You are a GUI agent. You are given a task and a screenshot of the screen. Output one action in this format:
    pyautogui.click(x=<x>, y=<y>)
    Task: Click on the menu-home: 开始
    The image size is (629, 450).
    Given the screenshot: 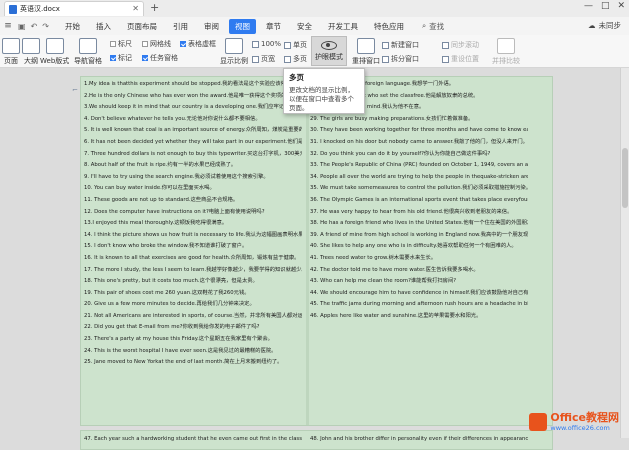 What is the action you would take?
    pyautogui.click(x=72, y=26)
    